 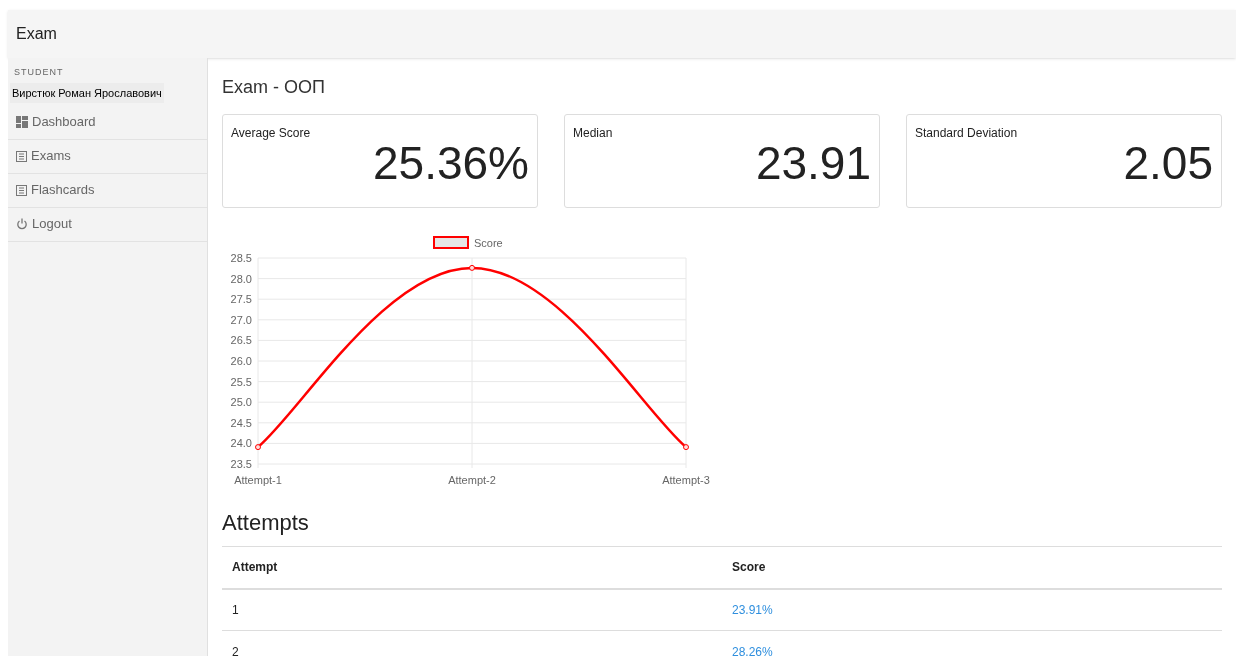 What do you see at coordinates (266, 523) in the screenshot?
I see `section-title: Attempts` at bounding box center [266, 523].